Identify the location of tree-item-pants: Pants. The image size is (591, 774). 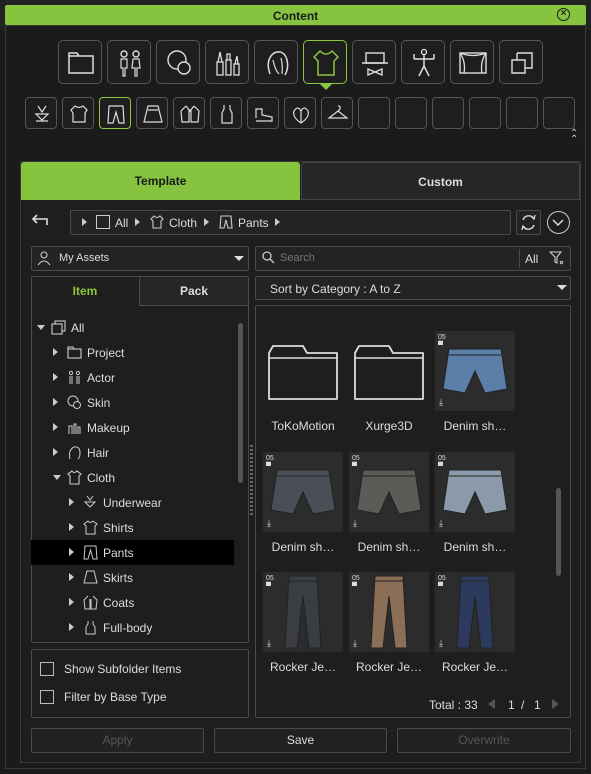
(132, 552).